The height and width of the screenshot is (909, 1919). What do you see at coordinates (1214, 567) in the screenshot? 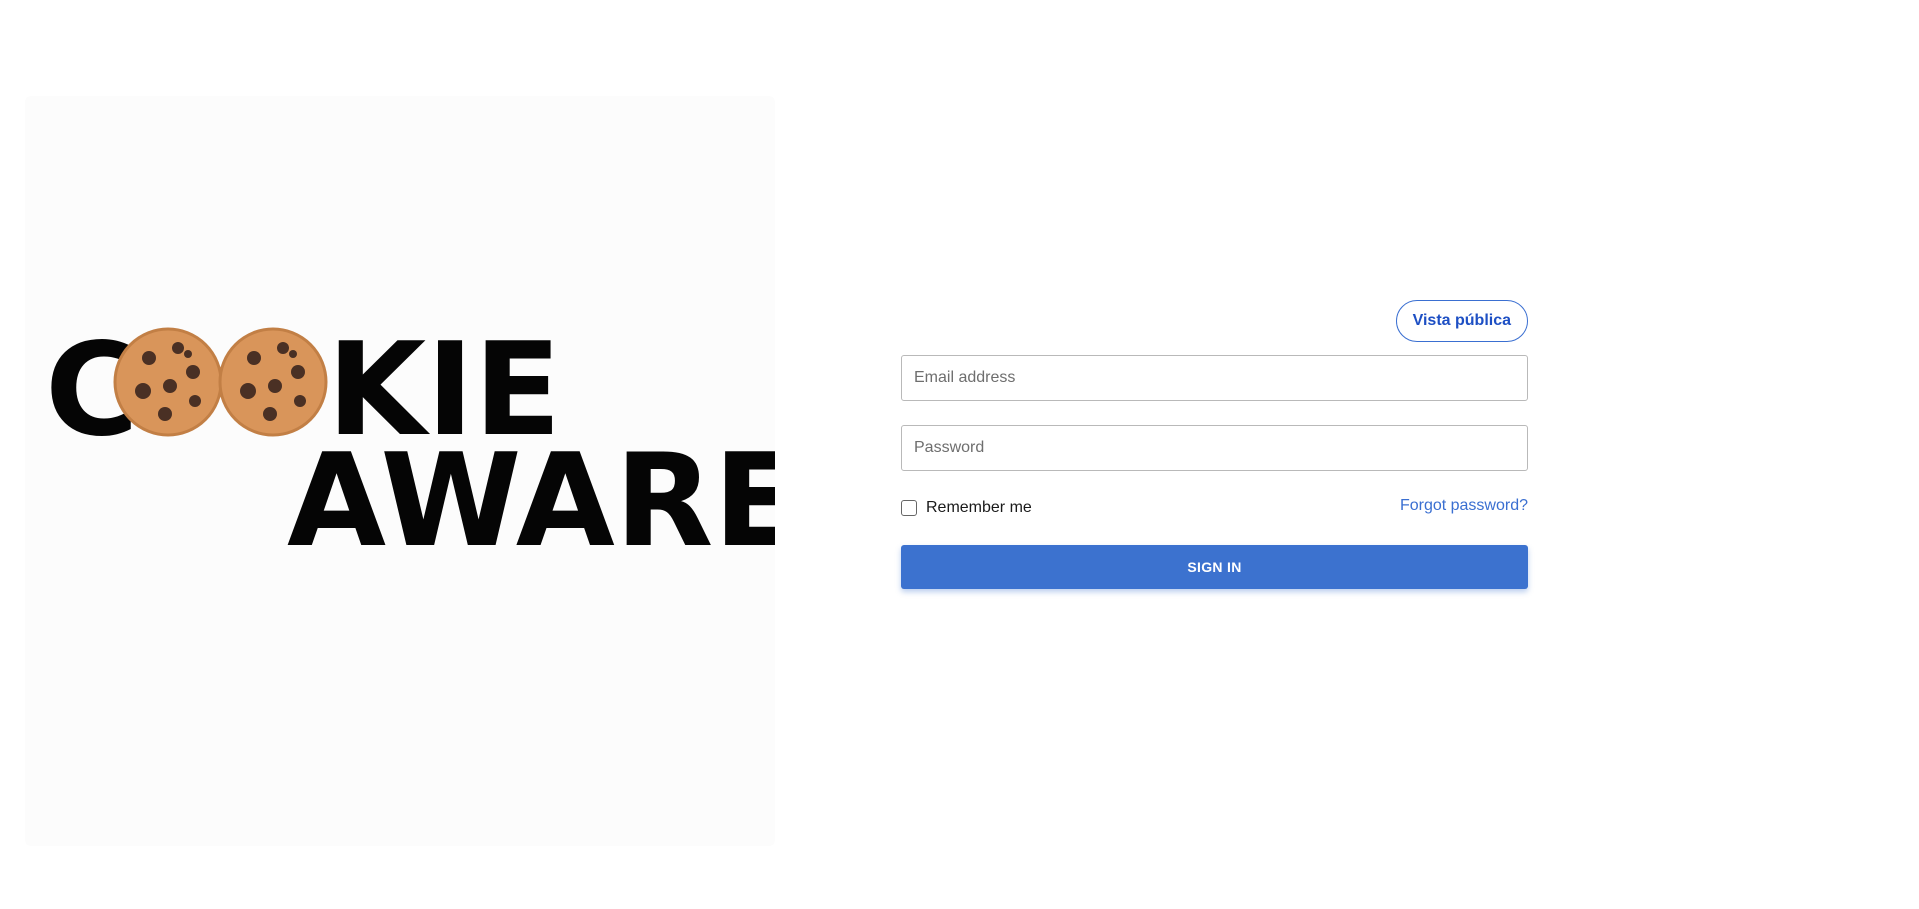
I see `sign-in-button: SIGN IN` at bounding box center [1214, 567].